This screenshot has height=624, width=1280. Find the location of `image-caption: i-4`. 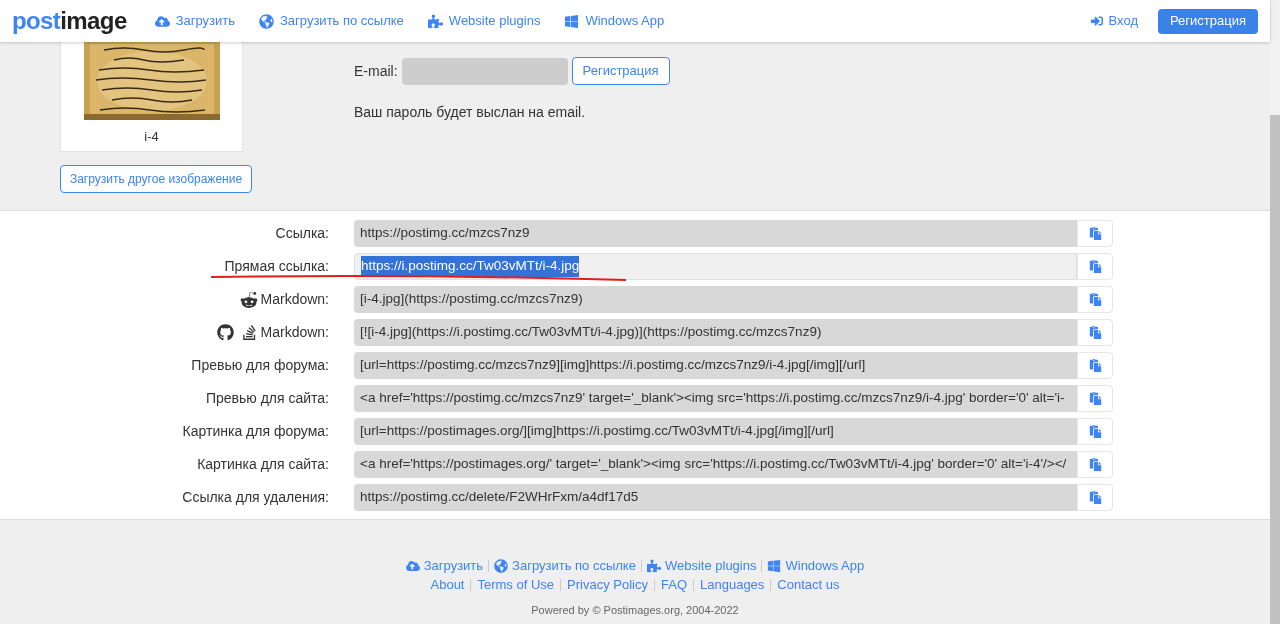

image-caption: i-4 is located at coordinates (151, 137).